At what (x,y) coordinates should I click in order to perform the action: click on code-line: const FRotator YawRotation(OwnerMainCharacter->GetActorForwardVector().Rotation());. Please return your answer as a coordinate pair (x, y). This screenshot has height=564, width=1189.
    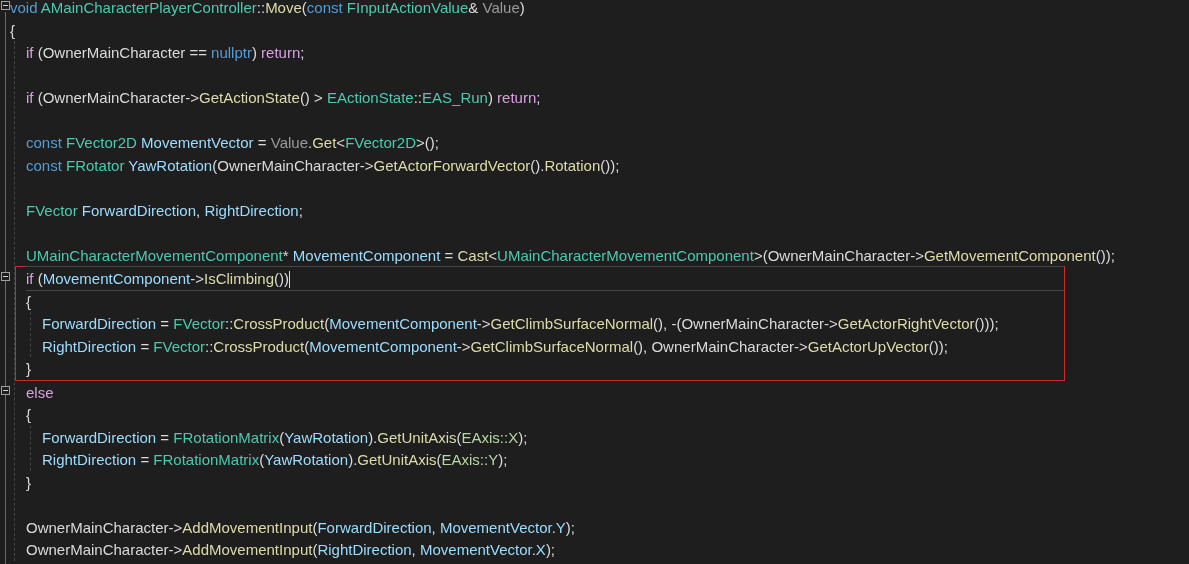
    Looking at the image, I should click on (323, 165).